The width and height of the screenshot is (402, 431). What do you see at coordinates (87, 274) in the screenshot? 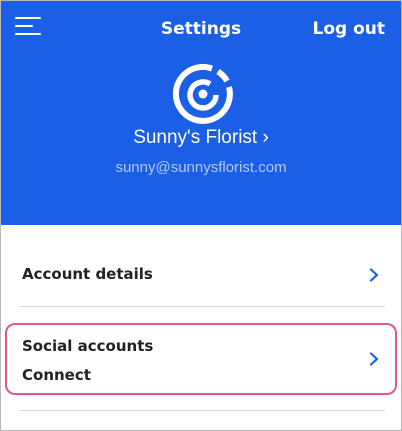
I see `row-label: Account details` at bounding box center [87, 274].